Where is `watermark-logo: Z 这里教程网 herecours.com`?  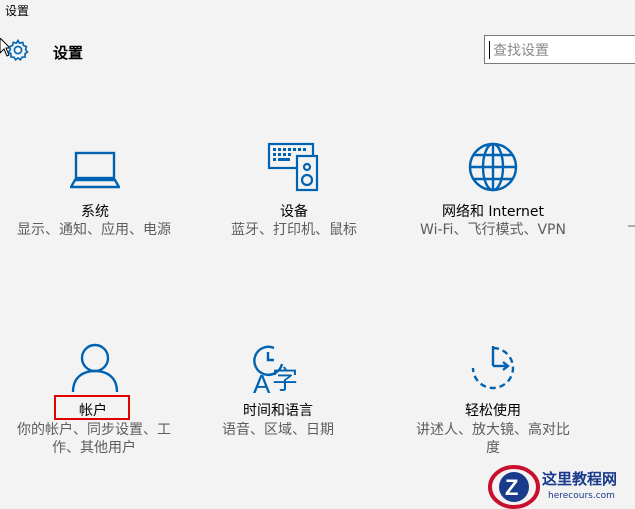 watermark-logo: Z 这里教程网 herecours.com is located at coordinates (561, 486).